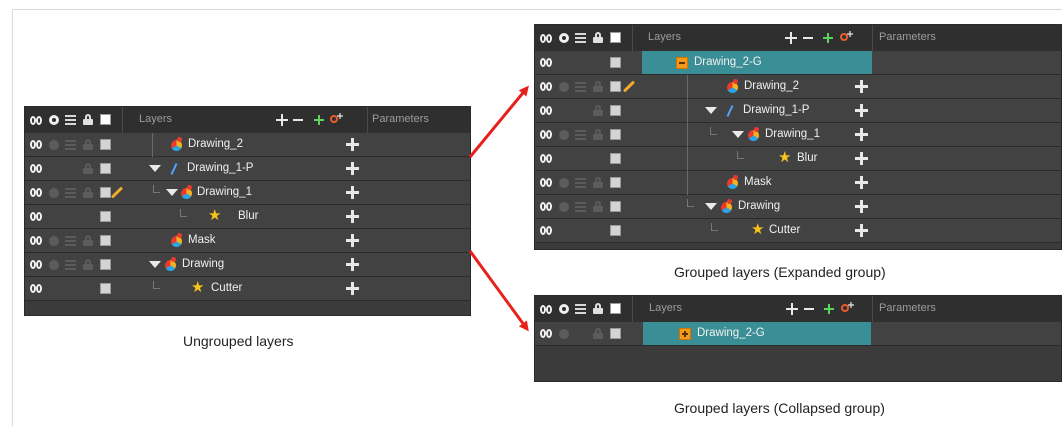  Describe the element at coordinates (498, 208) in the screenshot. I see `arrows-overlay` at that location.